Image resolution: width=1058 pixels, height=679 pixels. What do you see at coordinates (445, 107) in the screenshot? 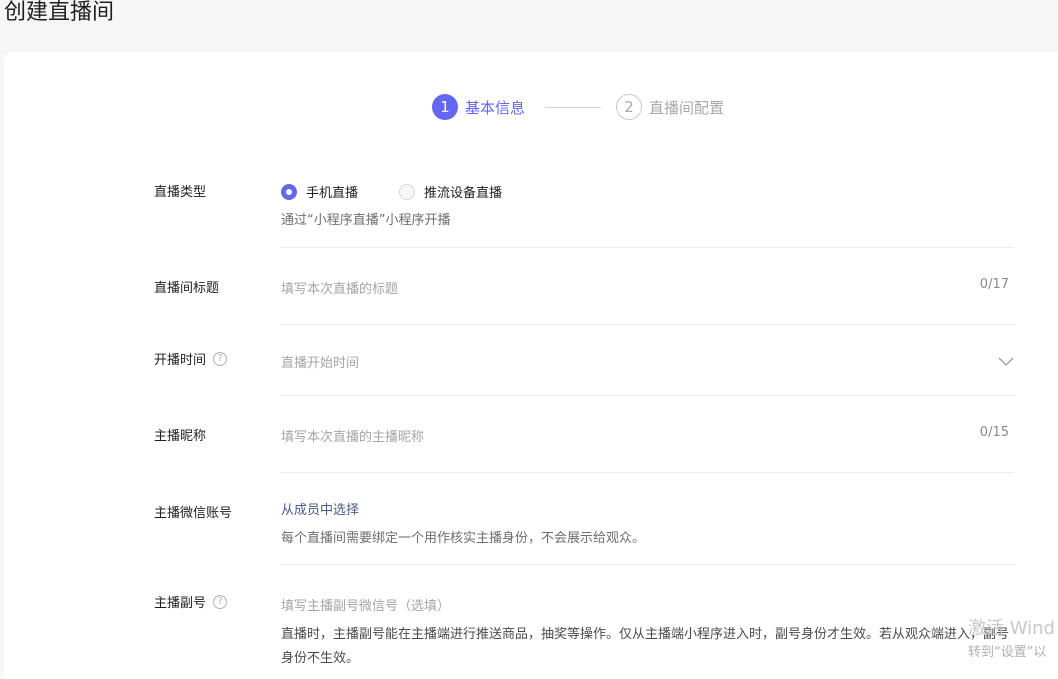
I see `step-1-number: 1` at bounding box center [445, 107].